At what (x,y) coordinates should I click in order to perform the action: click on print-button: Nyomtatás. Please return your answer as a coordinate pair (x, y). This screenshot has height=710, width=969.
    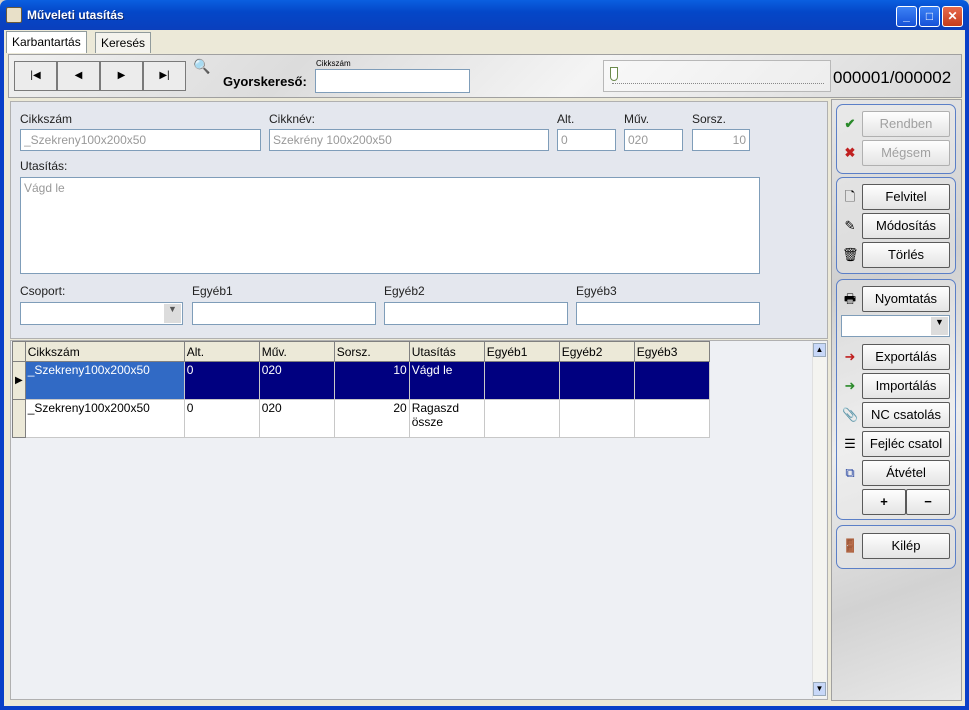
    Looking at the image, I should click on (906, 299).